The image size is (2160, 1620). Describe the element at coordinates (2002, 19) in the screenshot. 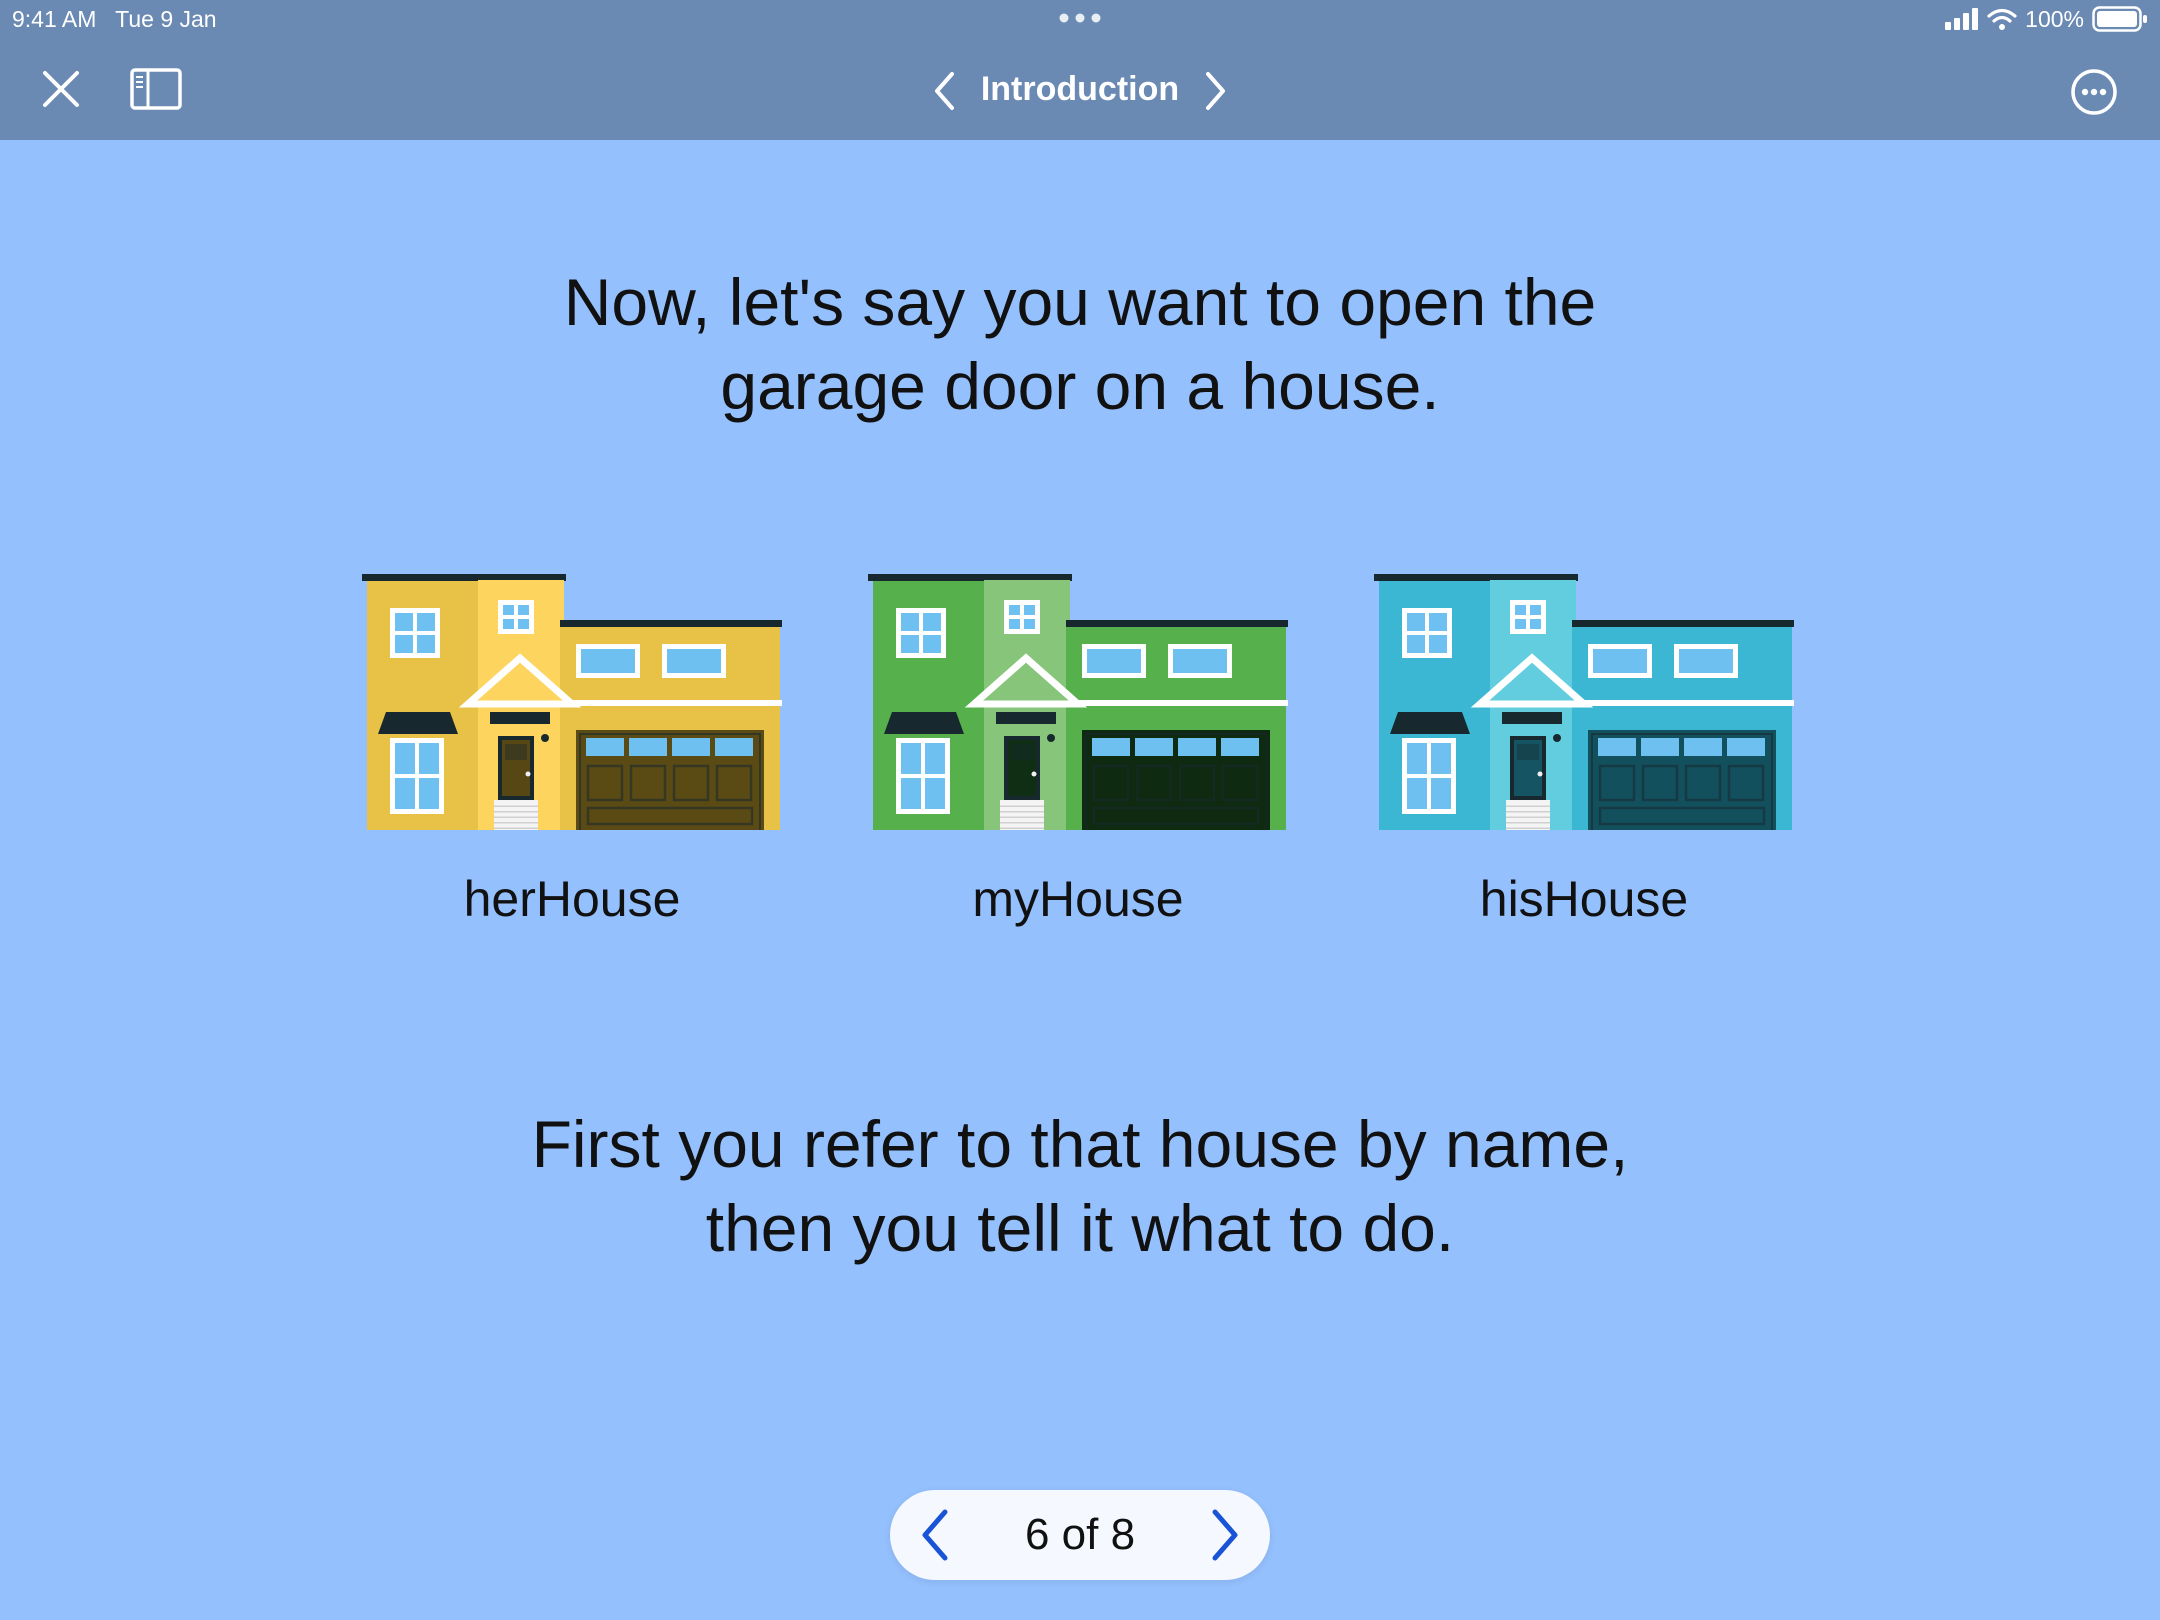

I see `wifi-icon` at that location.